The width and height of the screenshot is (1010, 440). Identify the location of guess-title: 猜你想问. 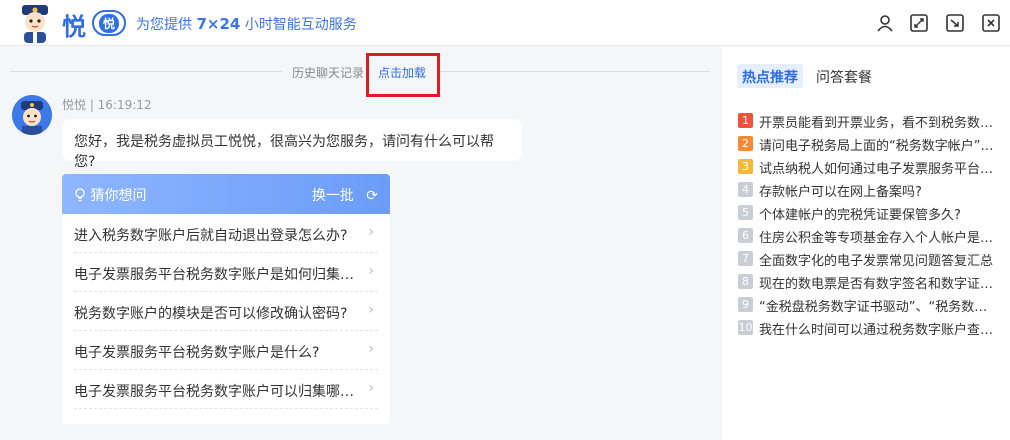
(110, 195).